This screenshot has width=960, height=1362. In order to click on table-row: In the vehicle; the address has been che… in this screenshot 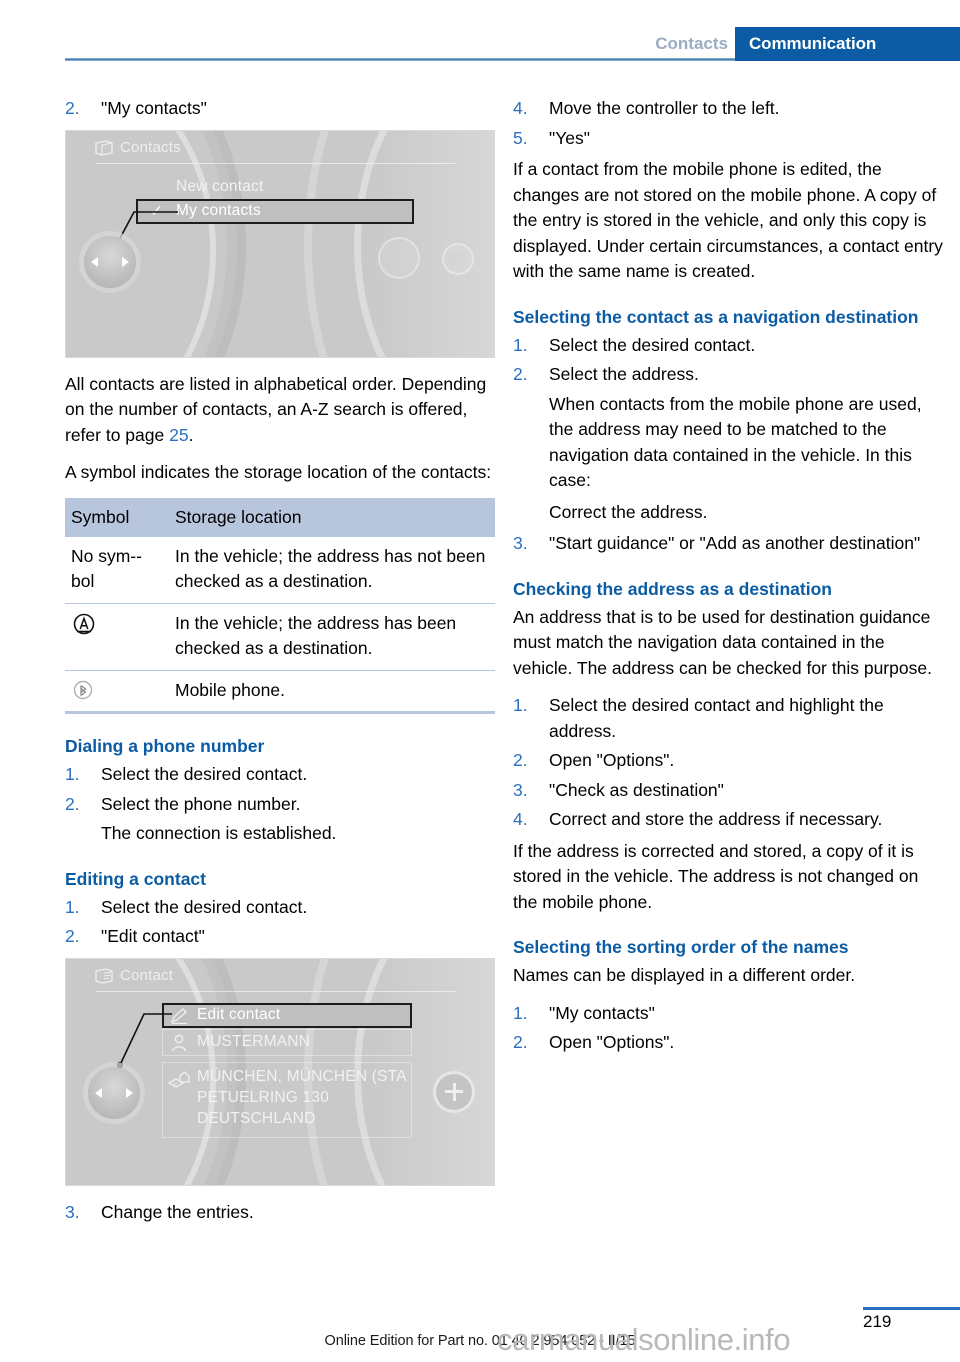, I will do `click(280, 637)`.